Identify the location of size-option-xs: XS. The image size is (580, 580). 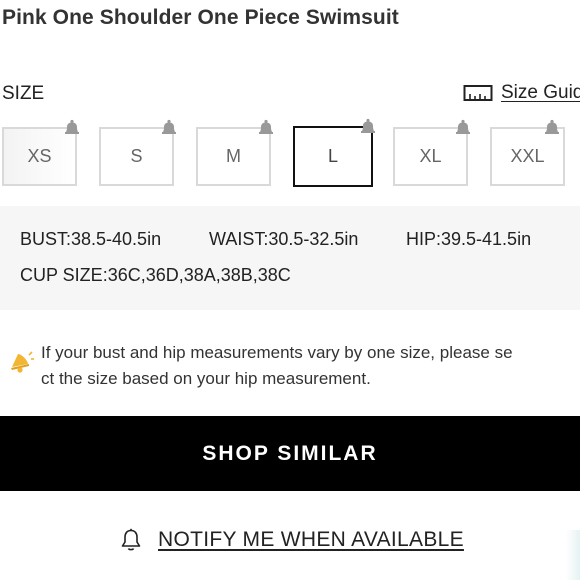
(40, 152).